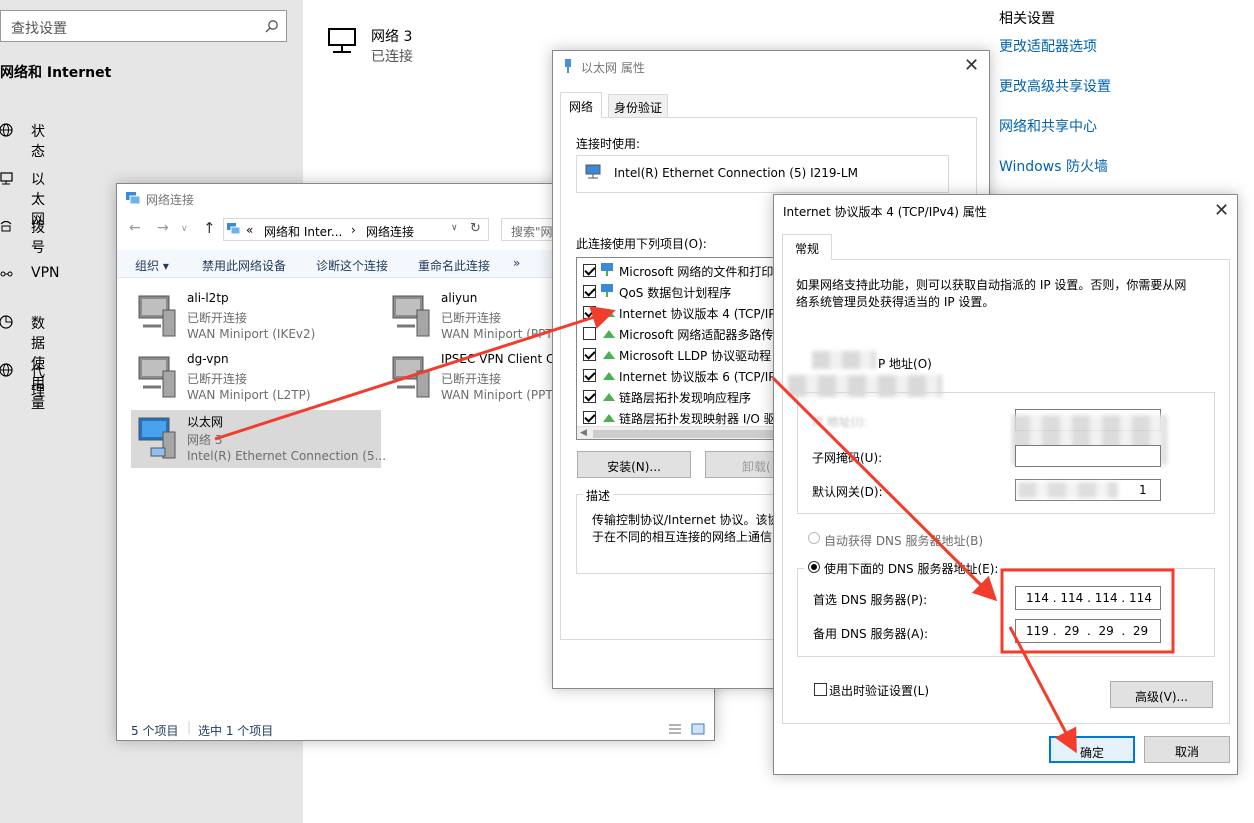 This screenshot has width=1254, height=823. What do you see at coordinates (208, 298) in the screenshot?
I see `connection-name: ali-l2tp` at bounding box center [208, 298].